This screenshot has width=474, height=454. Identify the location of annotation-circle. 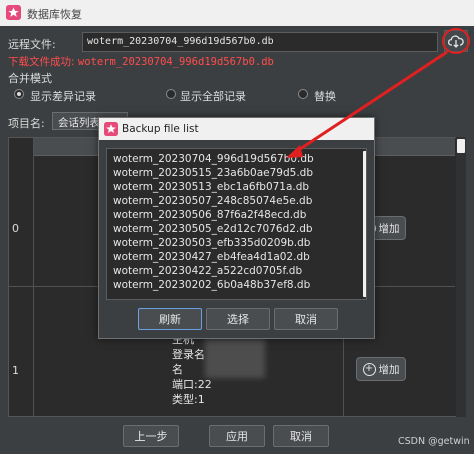
(456, 41).